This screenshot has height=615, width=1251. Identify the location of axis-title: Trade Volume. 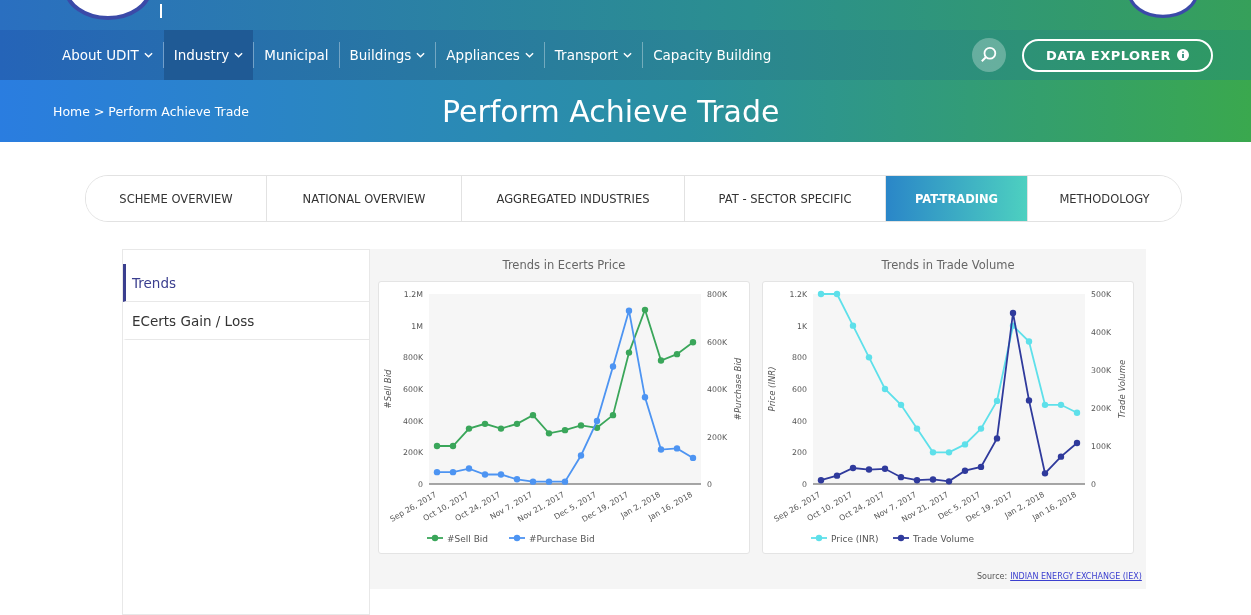
(1122, 389).